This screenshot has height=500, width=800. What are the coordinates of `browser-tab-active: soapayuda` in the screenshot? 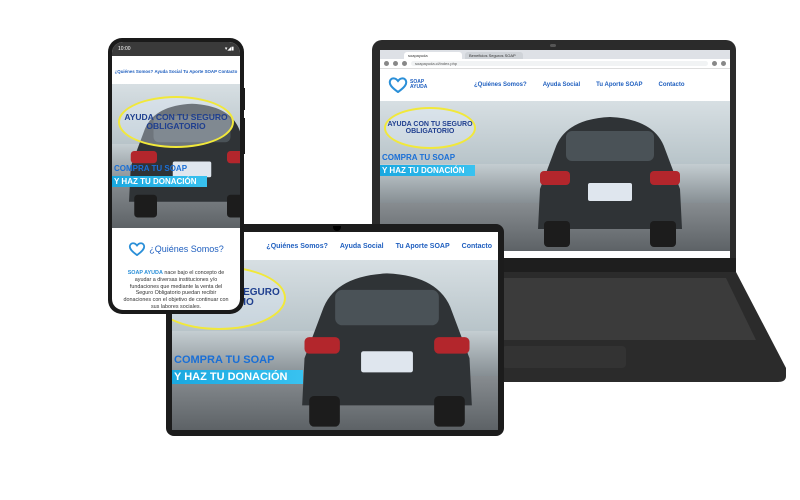 It's located at (433, 55).